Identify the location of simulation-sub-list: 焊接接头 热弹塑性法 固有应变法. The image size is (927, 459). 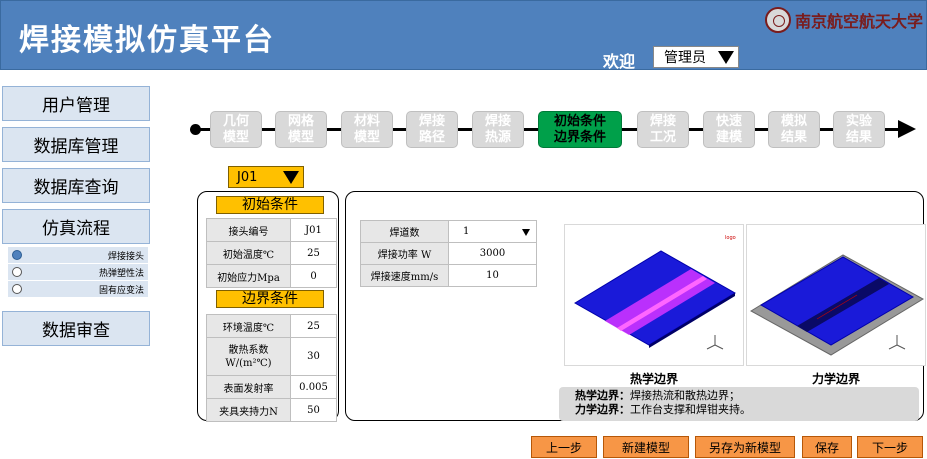
(78, 272).